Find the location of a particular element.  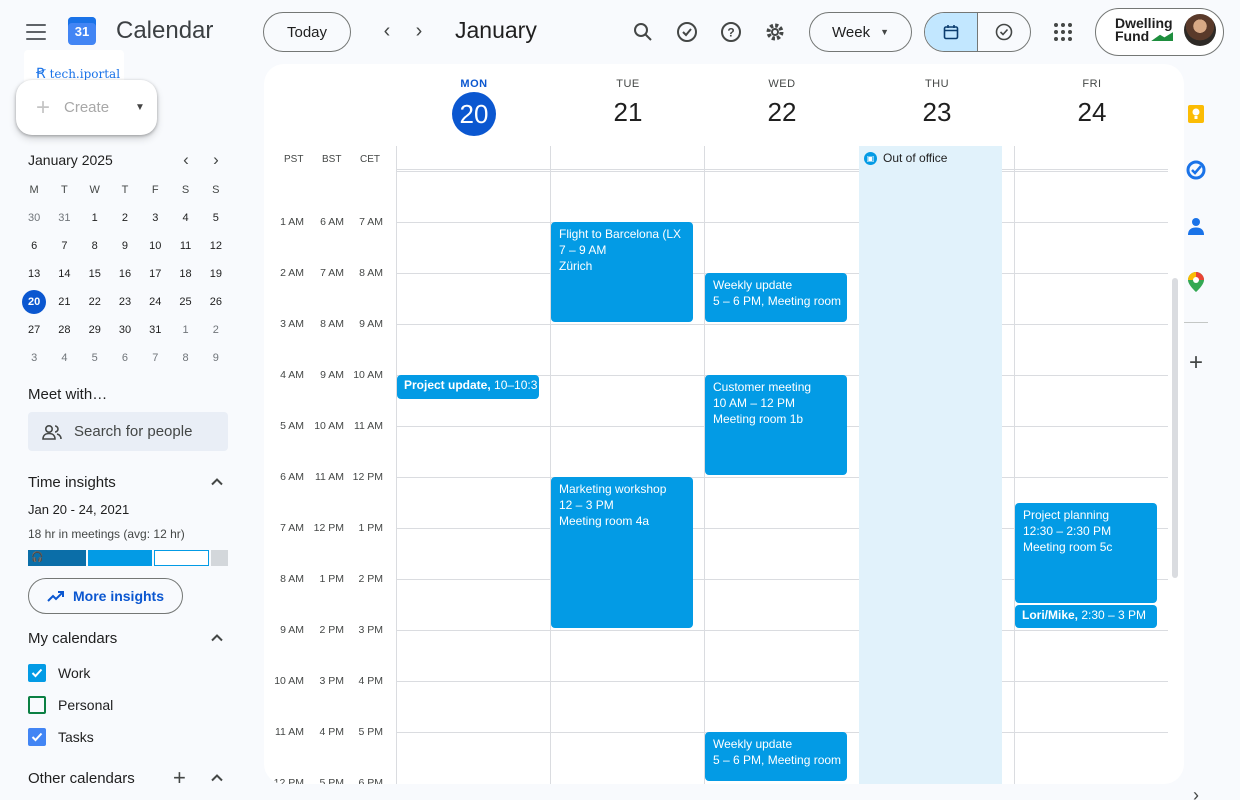

calendar-view-toggle is located at coordinates (951, 32).